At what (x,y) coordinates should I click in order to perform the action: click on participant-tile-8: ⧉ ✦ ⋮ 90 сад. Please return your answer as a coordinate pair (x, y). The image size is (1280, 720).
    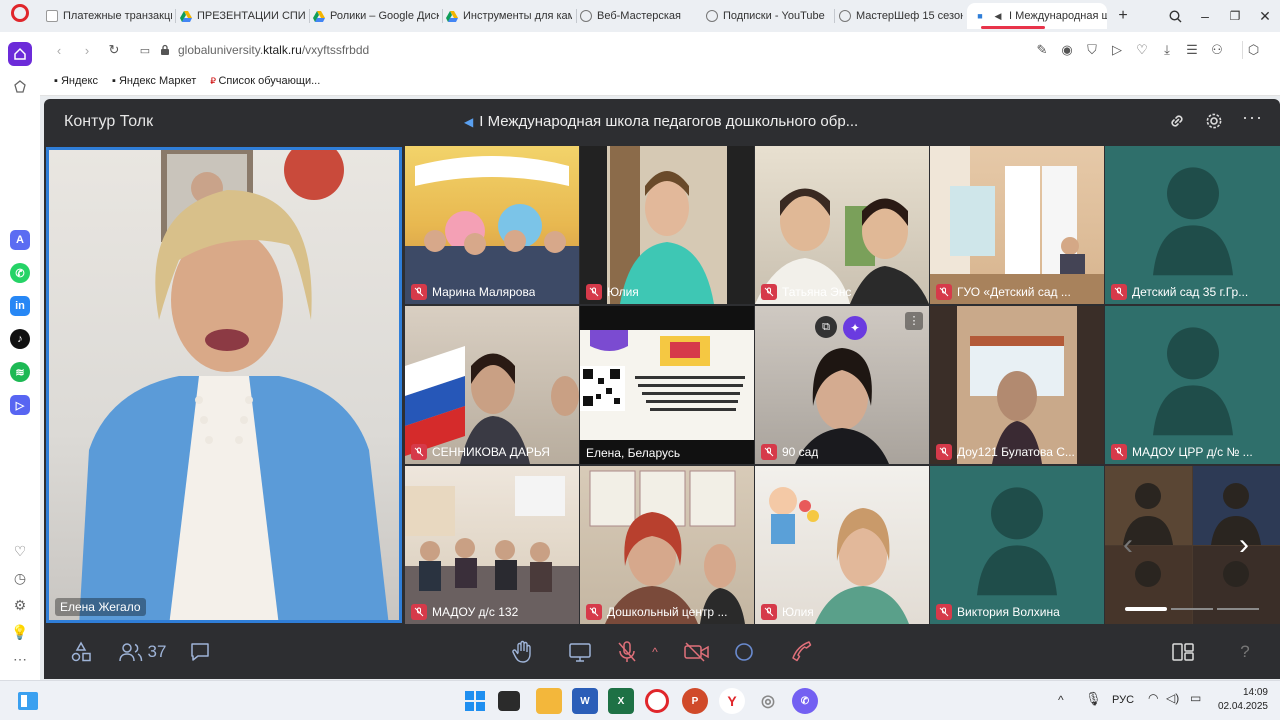
    Looking at the image, I should click on (842, 385).